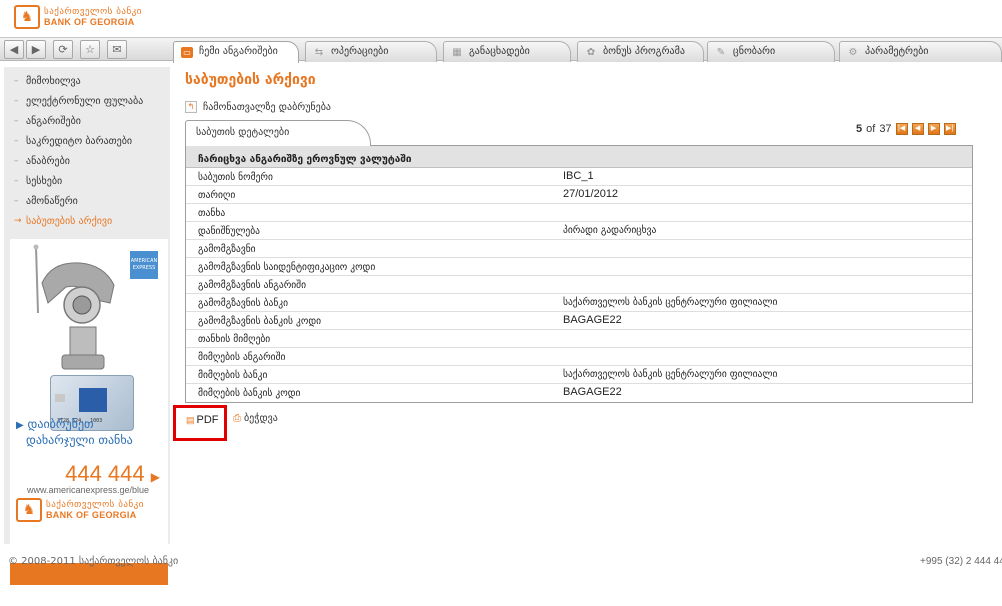 The image size is (1002, 606). What do you see at coordinates (217, 195) in the screenshot?
I see `row-label: თარიღი` at bounding box center [217, 195].